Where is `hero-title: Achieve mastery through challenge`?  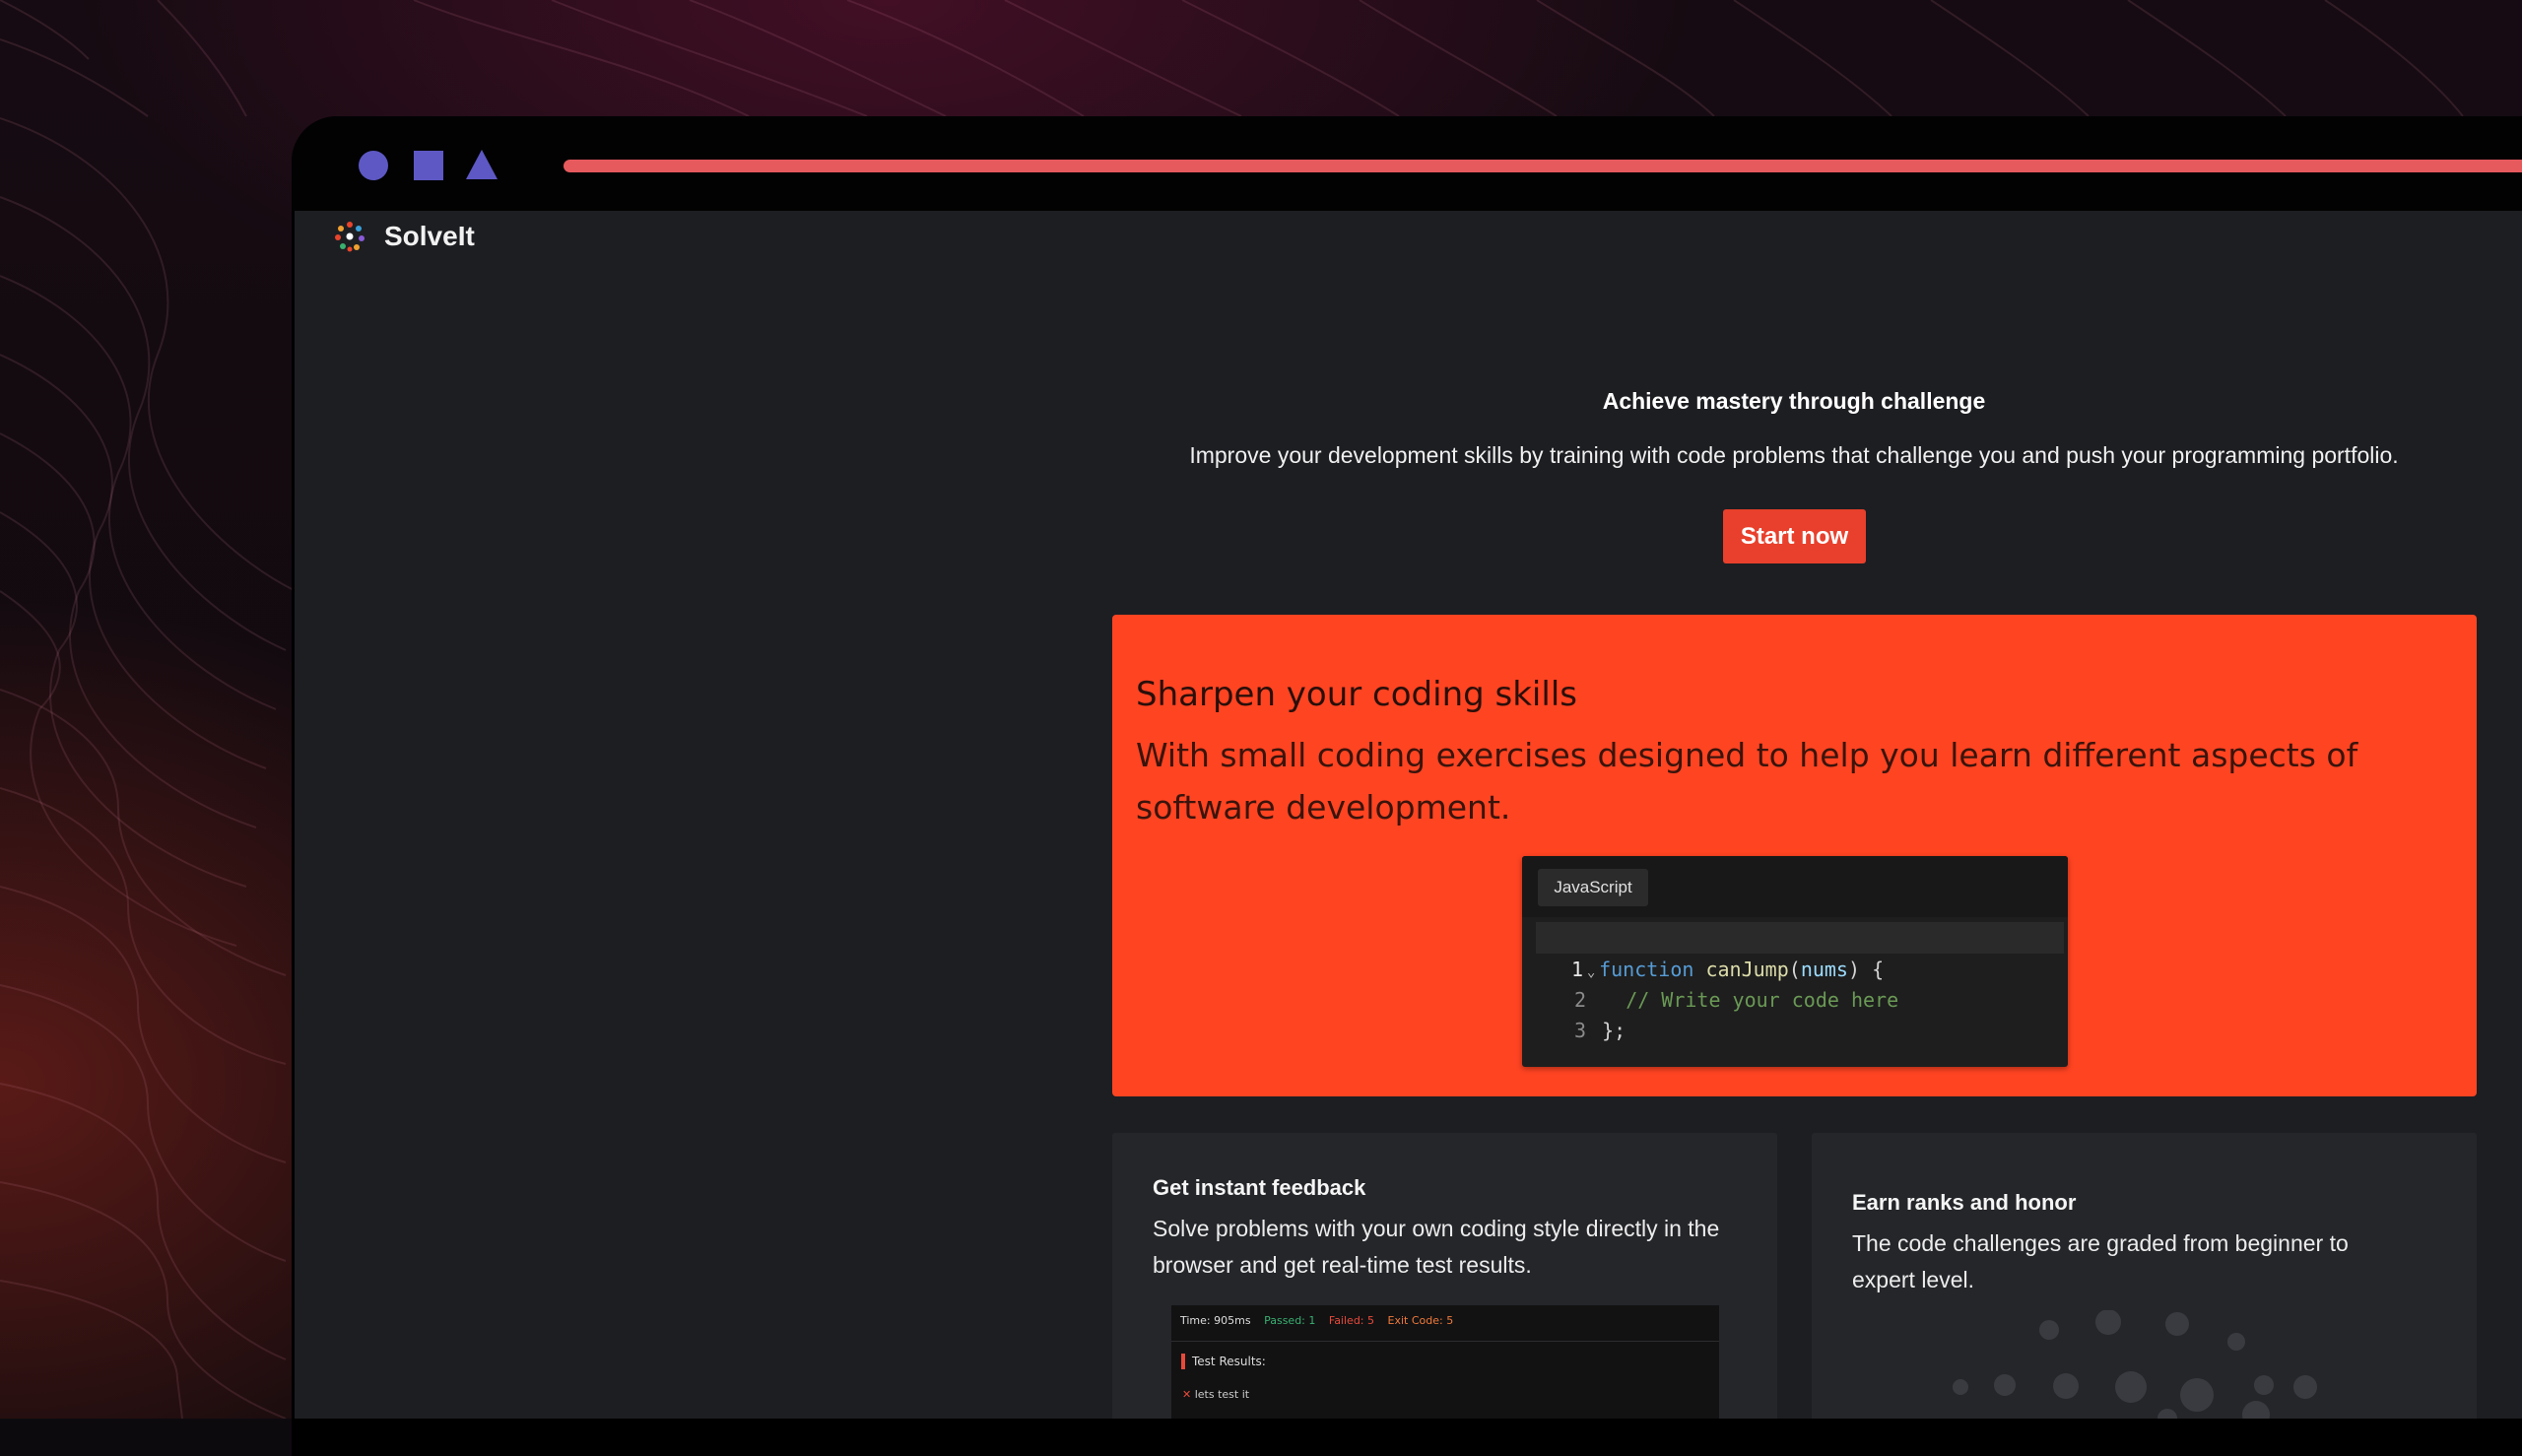 hero-title: Achieve mastery through challenge is located at coordinates (1794, 401).